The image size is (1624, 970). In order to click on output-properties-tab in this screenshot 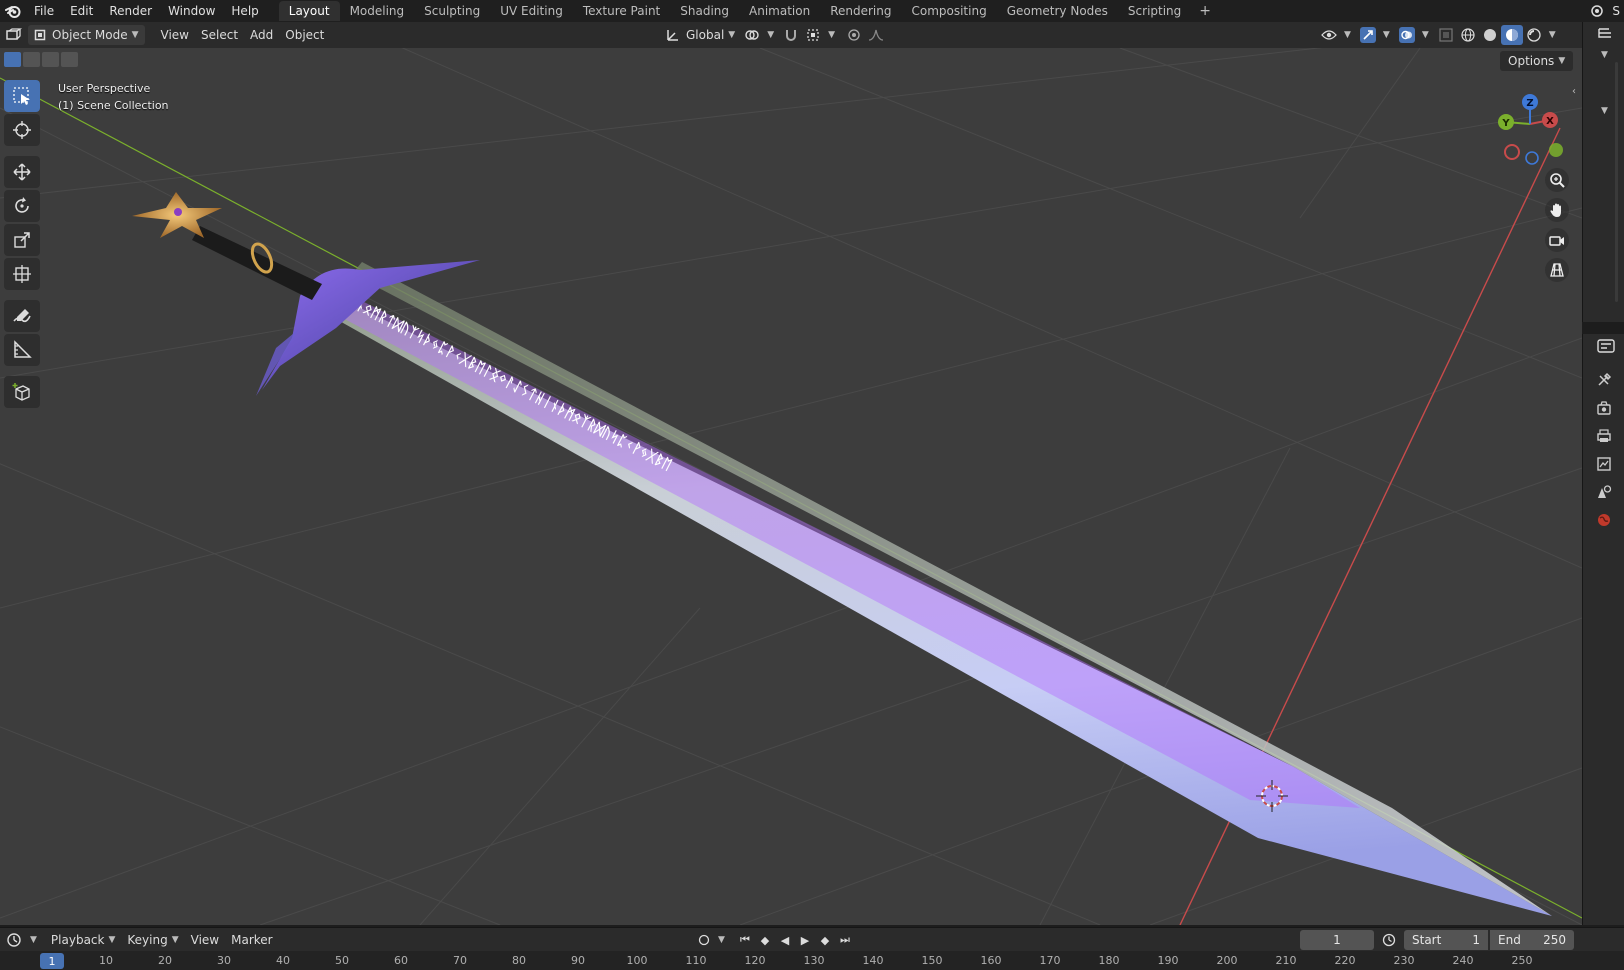, I will do `click(1604, 436)`.